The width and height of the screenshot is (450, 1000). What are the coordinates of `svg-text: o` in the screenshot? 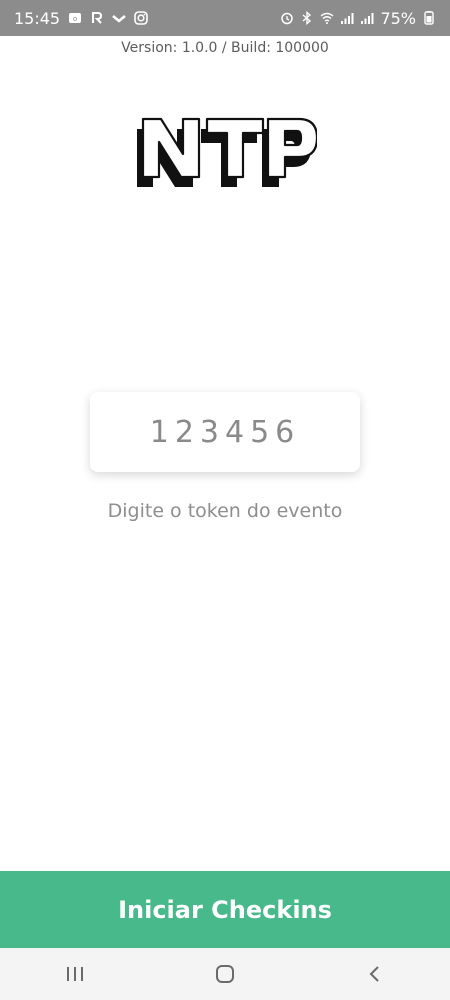 It's located at (75, 19).